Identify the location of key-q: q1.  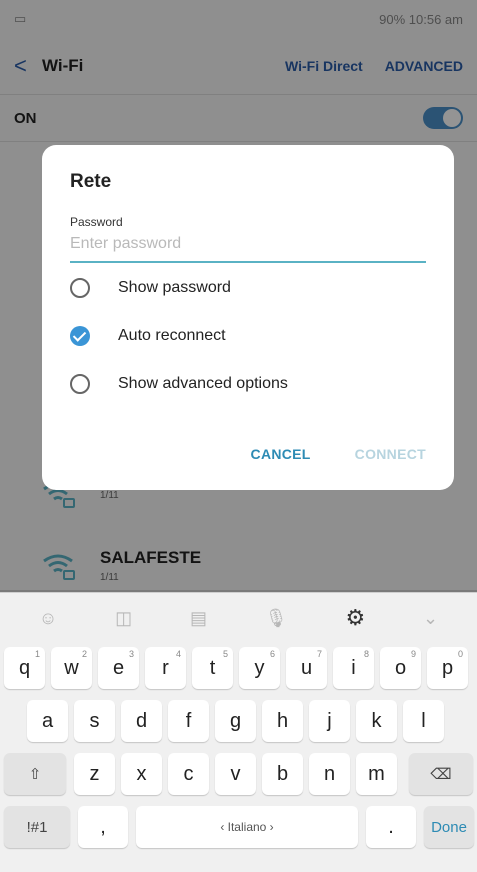
(24, 668).